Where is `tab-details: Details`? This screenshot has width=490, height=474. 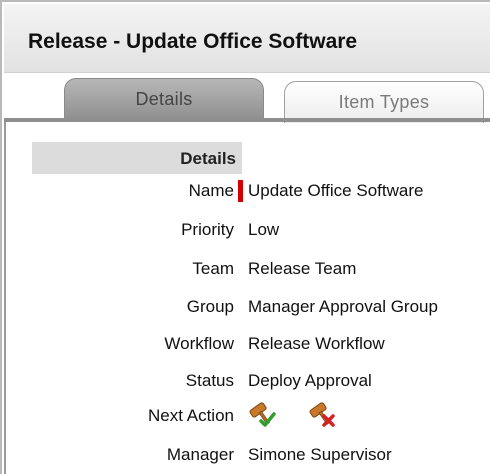
tab-details: Details is located at coordinates (164, 99).